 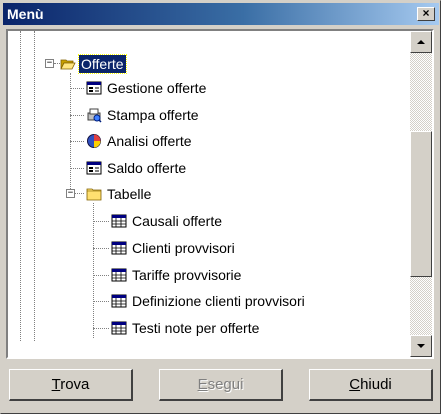 I want to click on open-folder-icon, so click(x=68, y=64).